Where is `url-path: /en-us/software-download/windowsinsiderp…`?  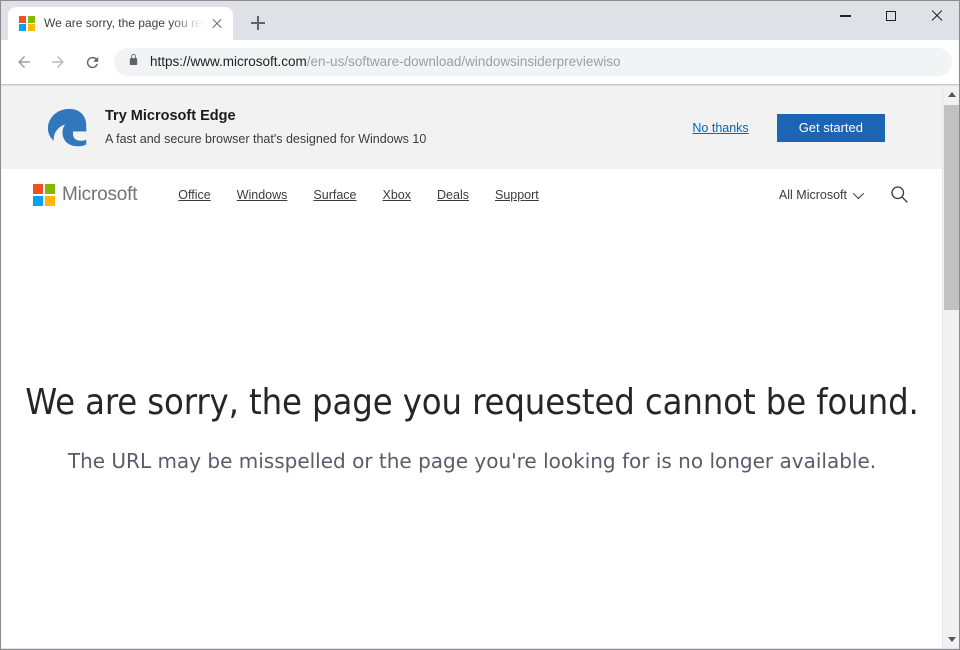
url-path: /en-us/software-download/windowsinsiderp… is located at coordinates (463, 61).